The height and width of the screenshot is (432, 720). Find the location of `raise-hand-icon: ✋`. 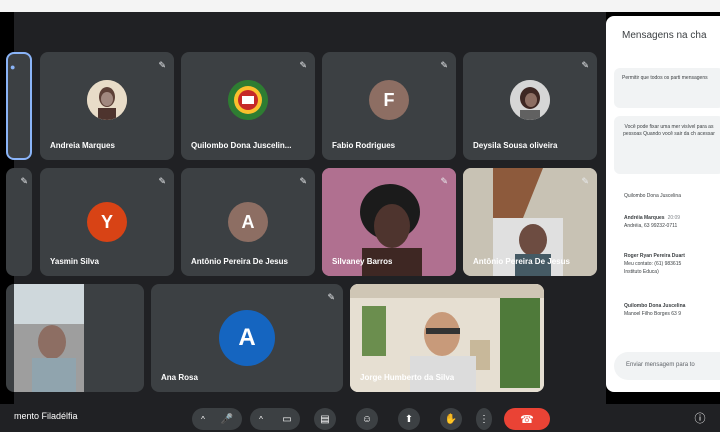

raise-hand-icon: ✋ is located at coordinates (451, 419).